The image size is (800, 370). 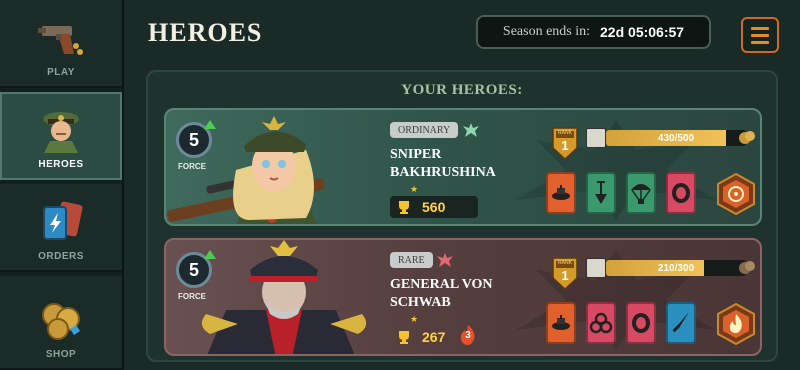 What do you see at coordinates (61, 164) in the screenshot?
I see `nav-heroes-label: HEROES` at bounding box center [61, 164].